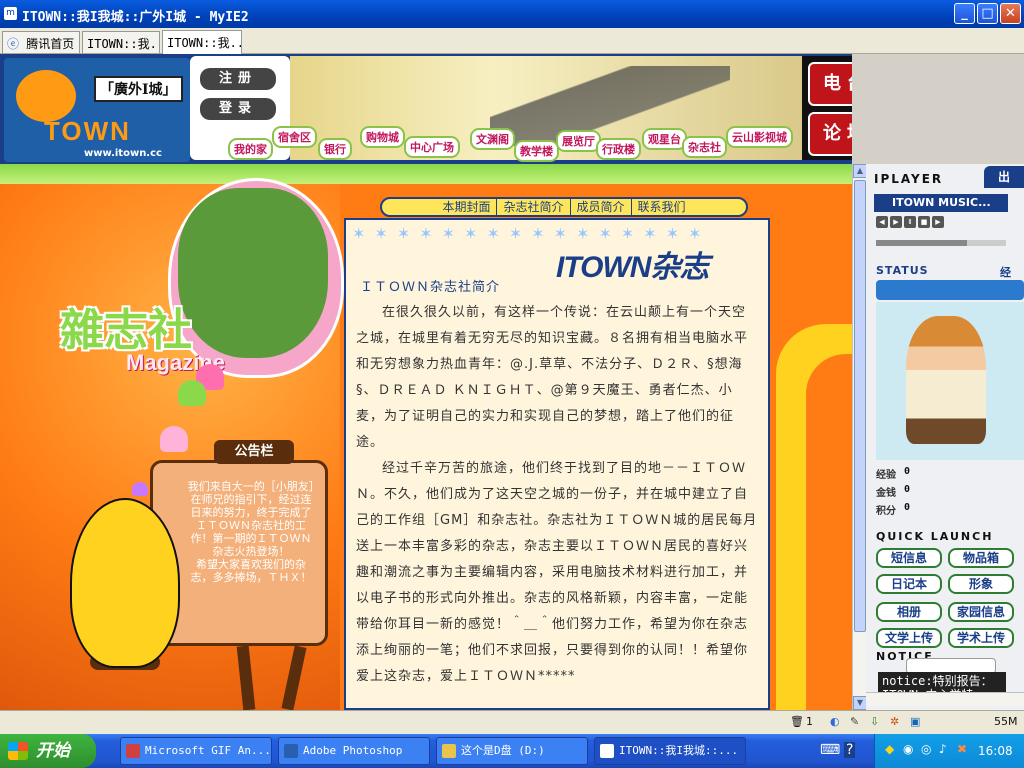 This screenshot has height=768, width=1024. I want to click on city-silhouette, so click(610, 106).